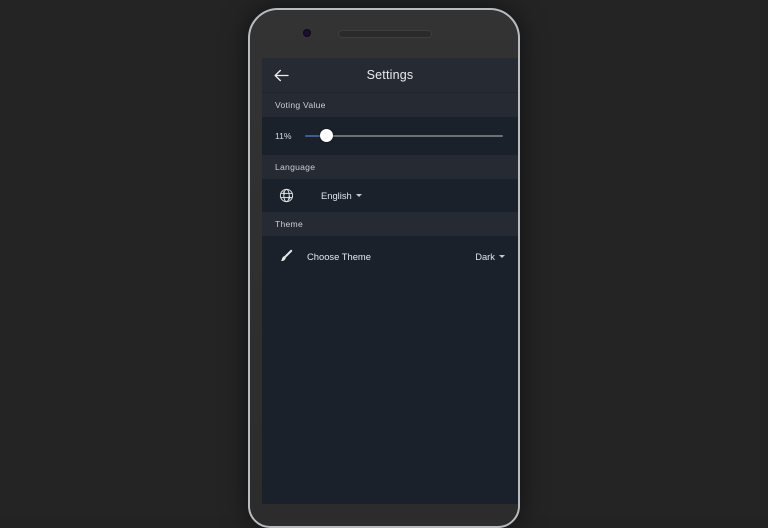 The height and width of the screenshot is (528, 768). I want to click on choose-theme-row: Choose Theme Dark, so click(390, 256).